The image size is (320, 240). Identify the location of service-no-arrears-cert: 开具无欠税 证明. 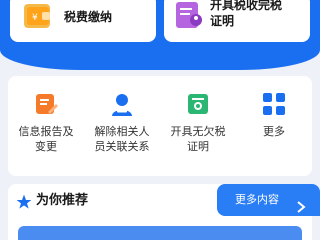
(198, 126).